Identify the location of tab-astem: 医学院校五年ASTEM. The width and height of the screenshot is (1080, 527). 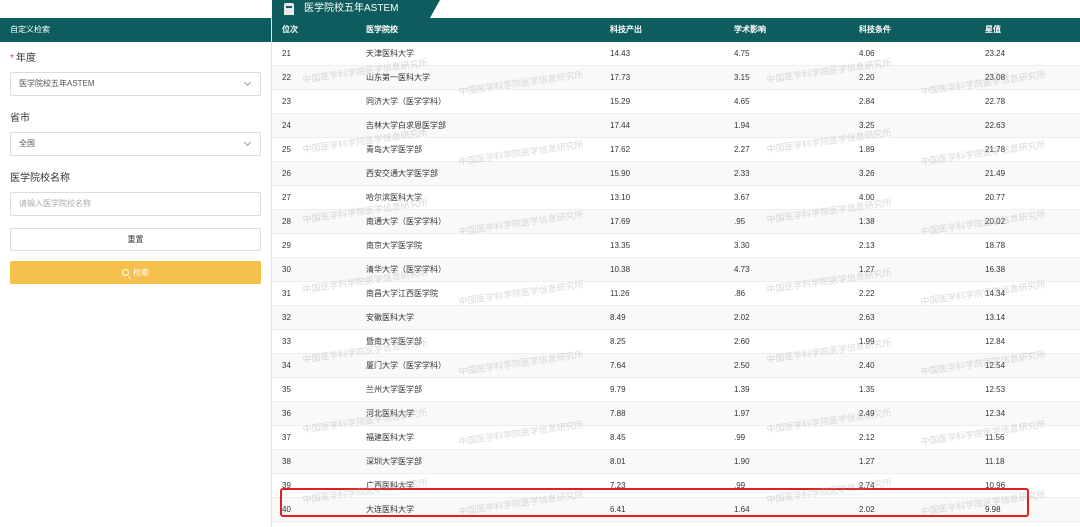
(356, 9).